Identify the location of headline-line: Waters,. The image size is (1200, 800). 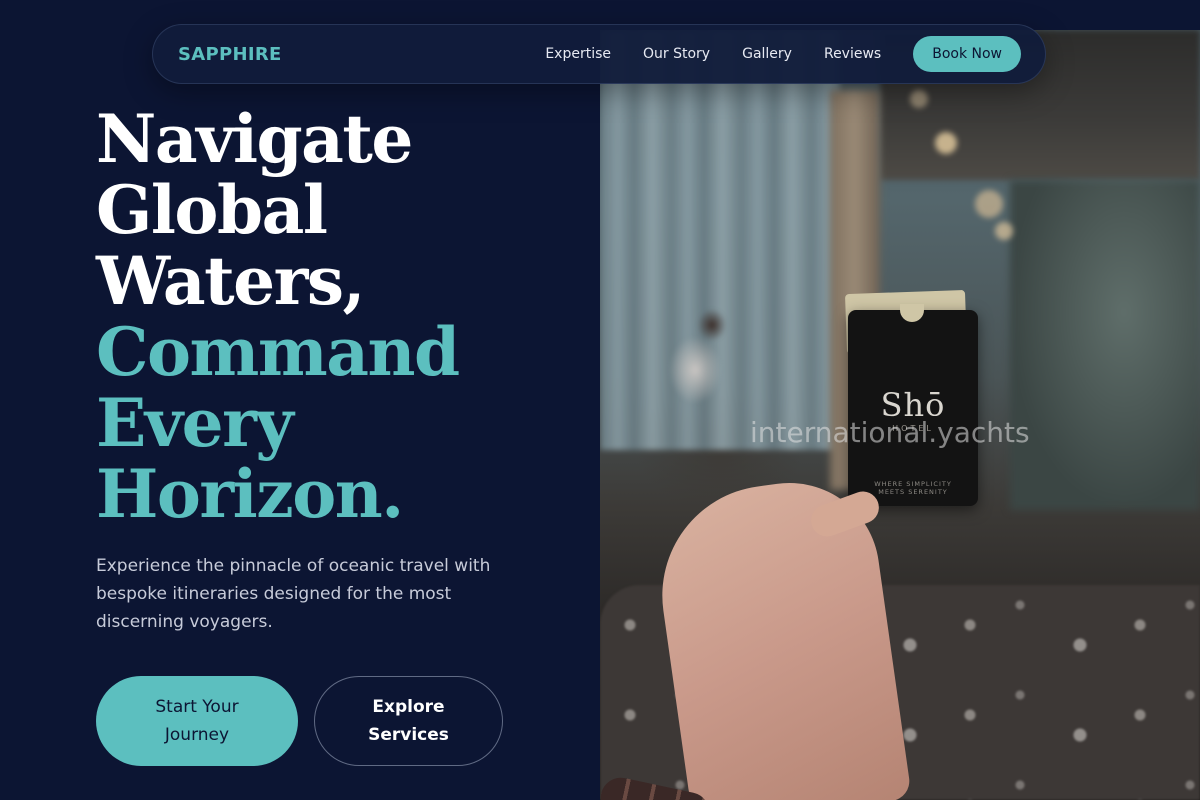
(231, 281).